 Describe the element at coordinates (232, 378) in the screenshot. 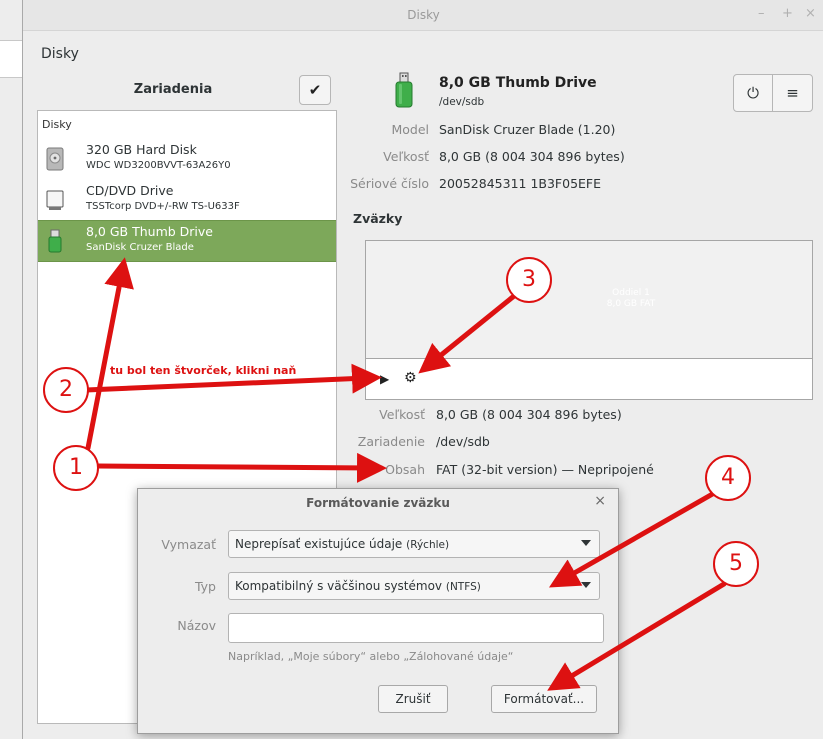

I see `arrow-2-to-toolbar` at that location.